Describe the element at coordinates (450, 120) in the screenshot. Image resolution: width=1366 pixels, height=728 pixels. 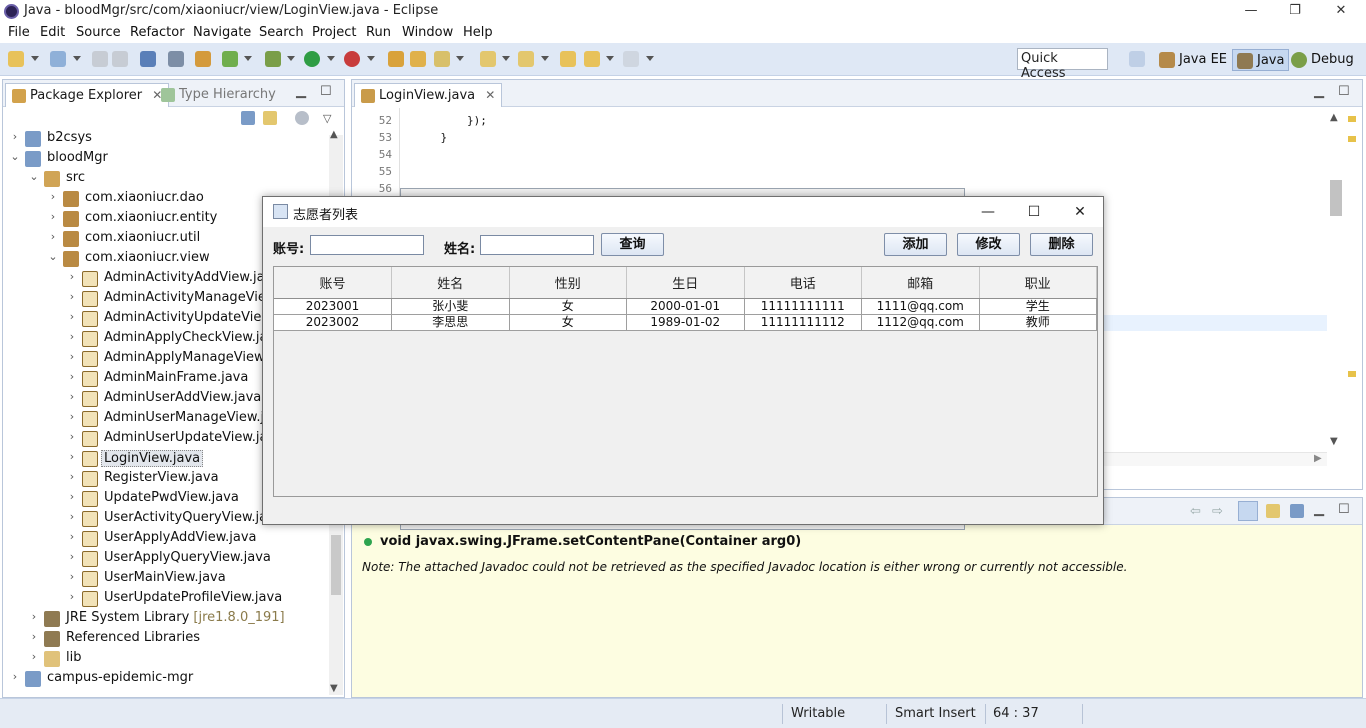
I see `code-line: });` at that location.